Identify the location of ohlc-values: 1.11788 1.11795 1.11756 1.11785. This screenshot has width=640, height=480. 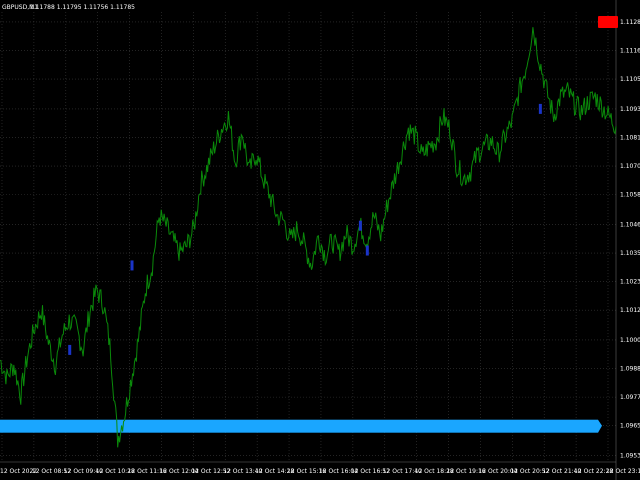
(82, 7).